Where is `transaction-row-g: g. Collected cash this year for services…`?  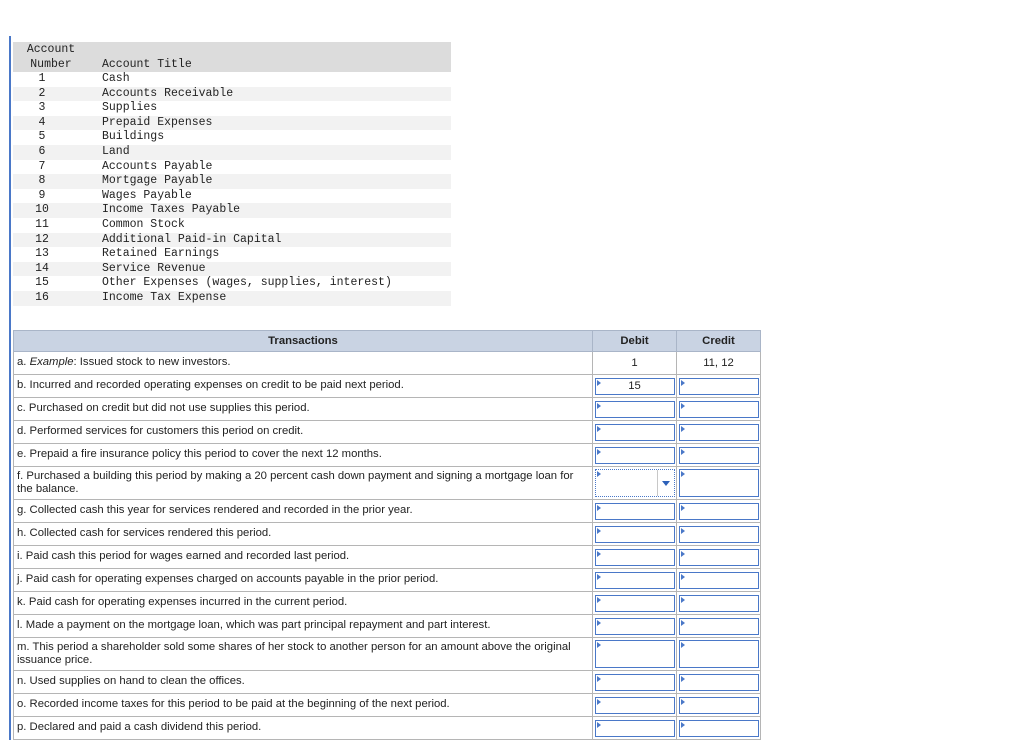
transaction-row-g: g. Collected cash this year for services… is located at coordinates (387, 511).